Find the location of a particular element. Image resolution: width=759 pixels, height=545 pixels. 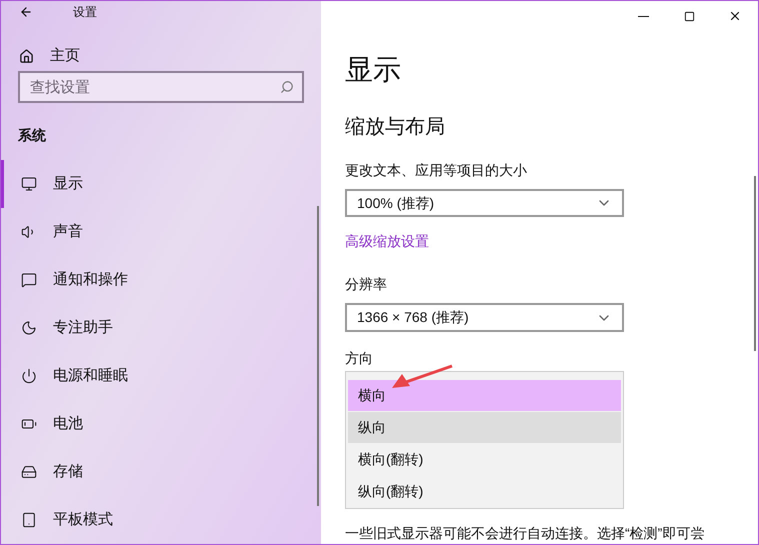

orientation-option: 纵向(翻转) is located at coordinates (484, 491).